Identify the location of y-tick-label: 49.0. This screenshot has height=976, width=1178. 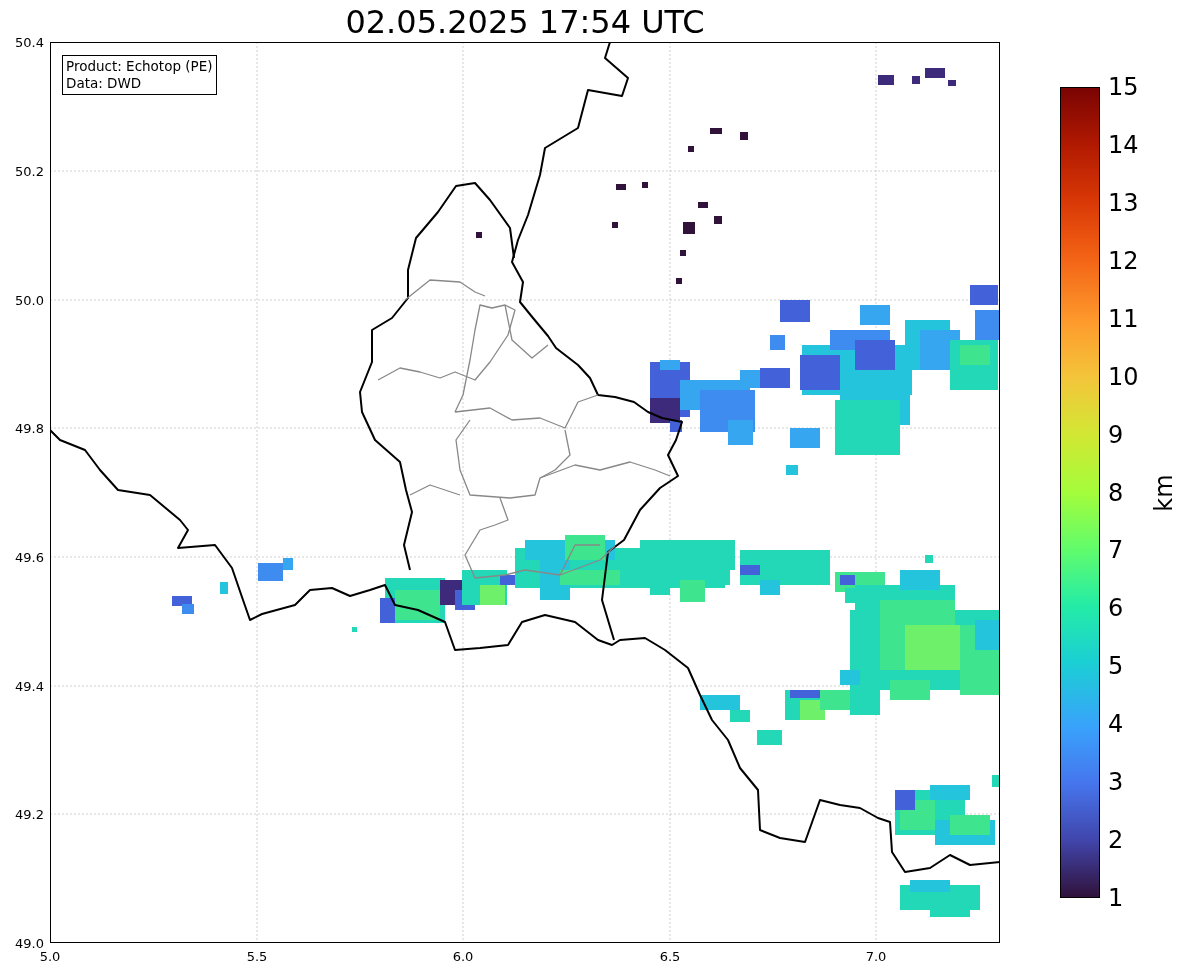
(29, 943).